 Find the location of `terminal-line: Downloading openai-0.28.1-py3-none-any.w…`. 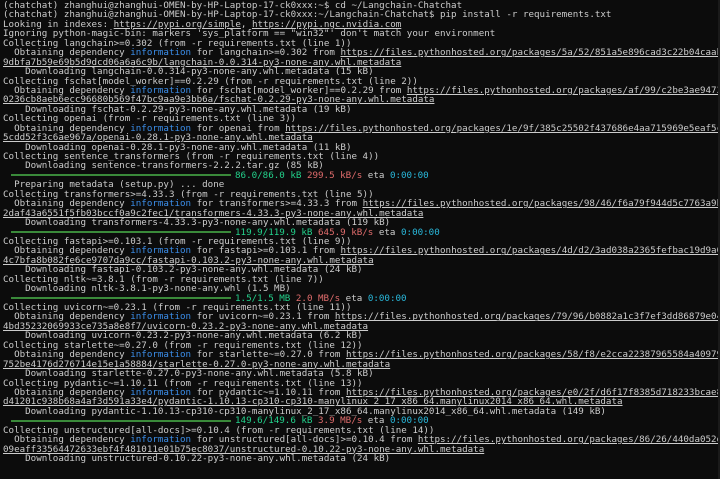

terminal-line: Downloading openai-0.28.1-py3-none-any.w… is located at coordinates (360, 147).